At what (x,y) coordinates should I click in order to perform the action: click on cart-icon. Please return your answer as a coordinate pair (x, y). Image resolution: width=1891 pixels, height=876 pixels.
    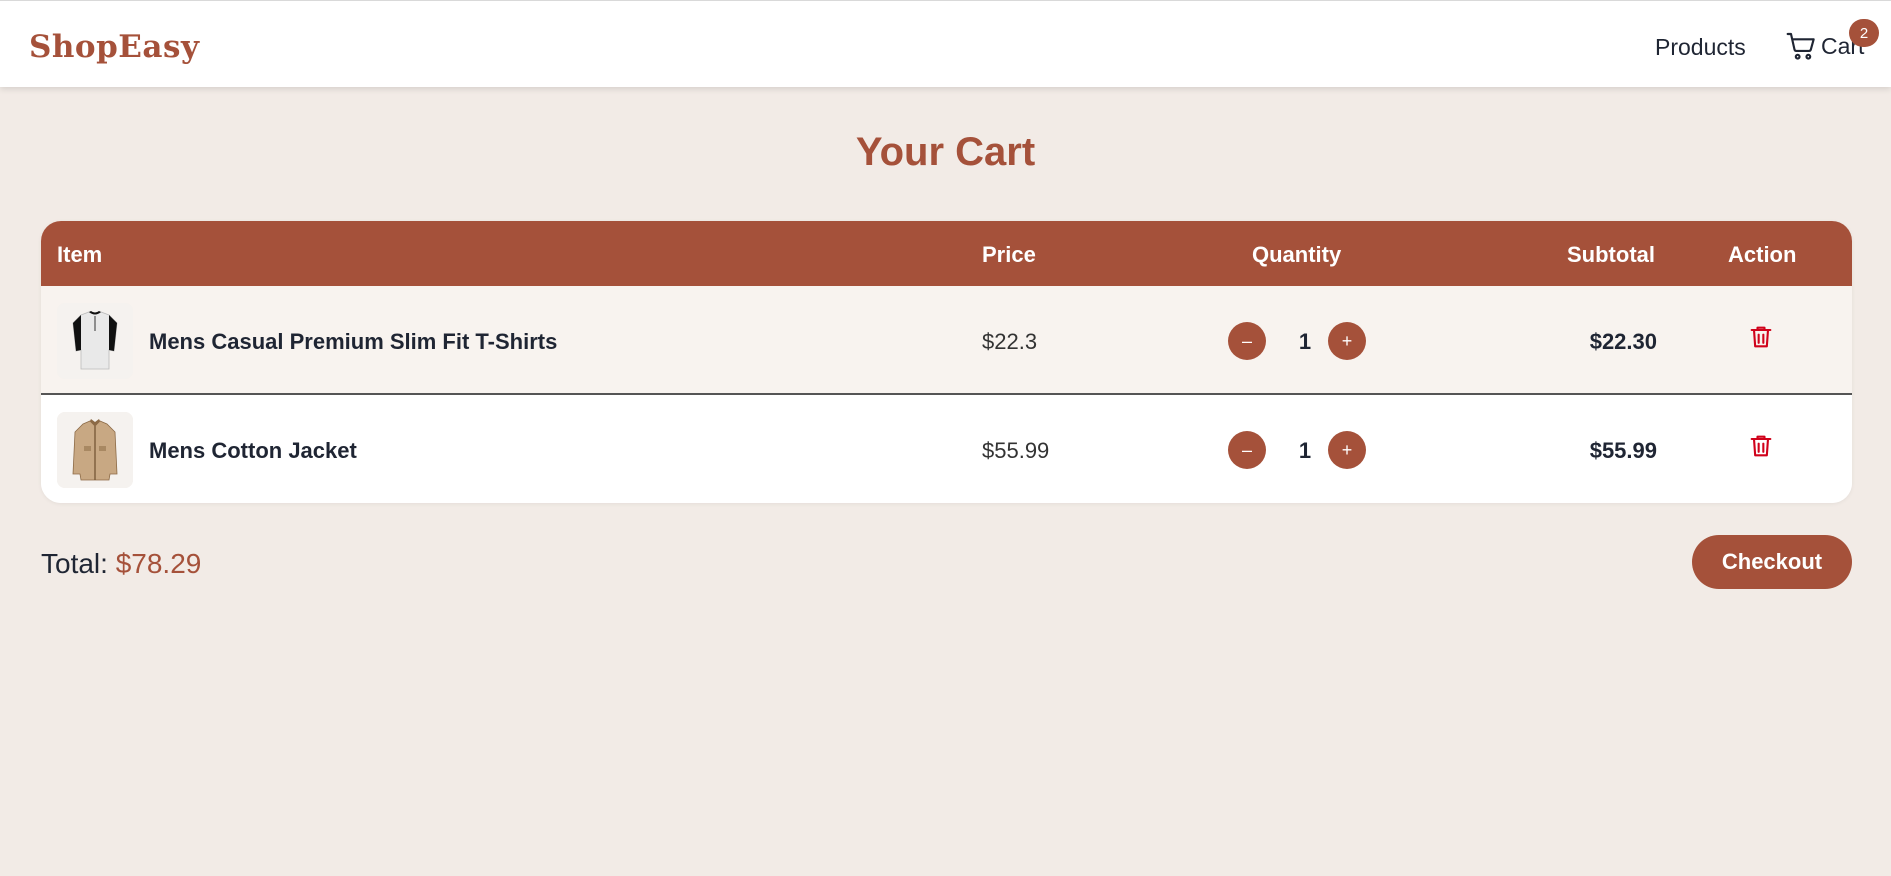
    Looking at the image, I should click on (1800, 46).